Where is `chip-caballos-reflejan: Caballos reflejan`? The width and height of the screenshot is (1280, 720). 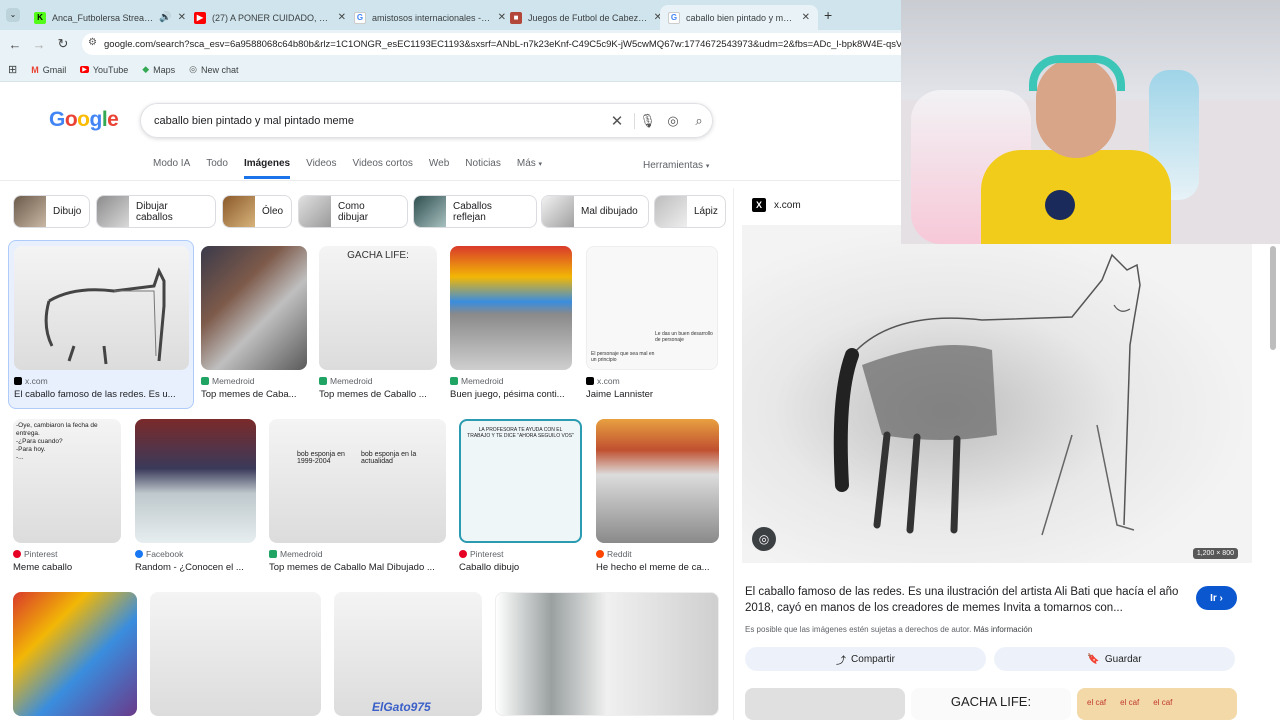
chip-caballos-reflejan: Caballos reflejan is located at coordinates (475, 211).